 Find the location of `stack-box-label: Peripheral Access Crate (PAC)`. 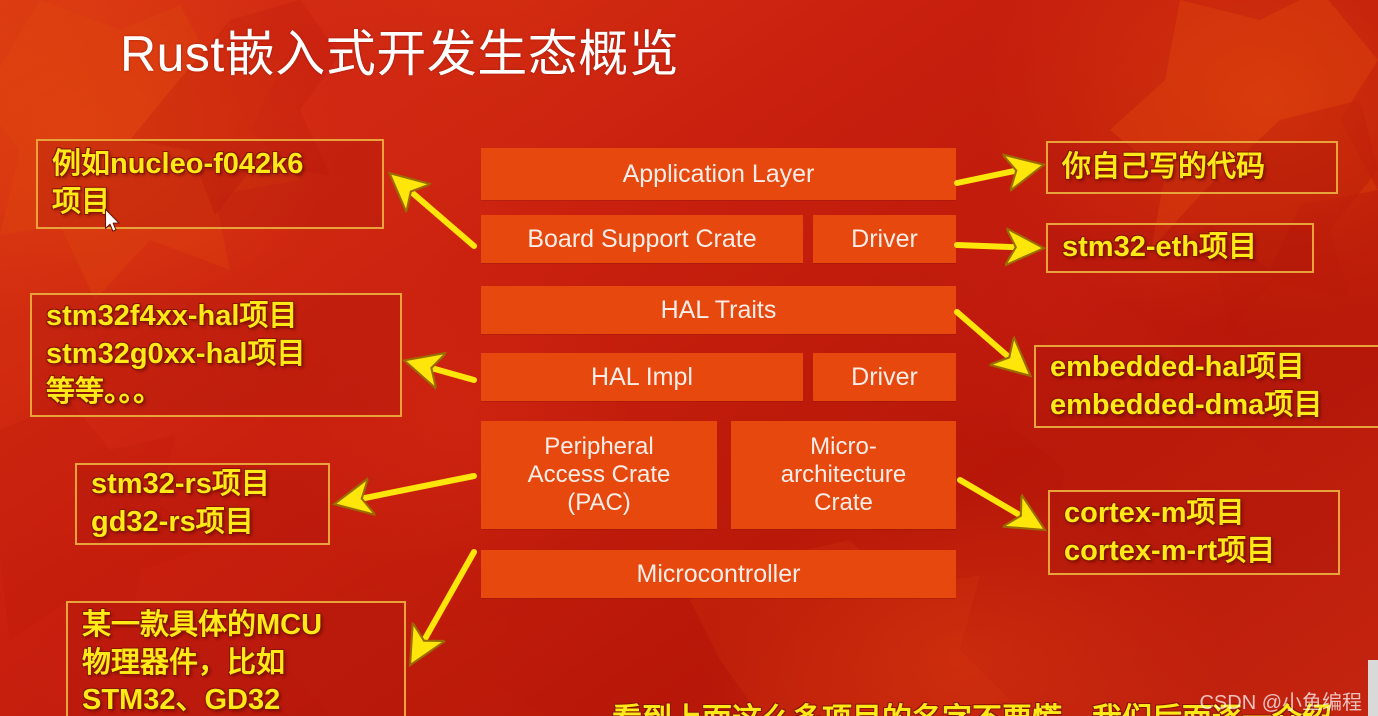

stack-box-label: Peripheral Access Crate (PAC) is located at coordinates (599, 474).